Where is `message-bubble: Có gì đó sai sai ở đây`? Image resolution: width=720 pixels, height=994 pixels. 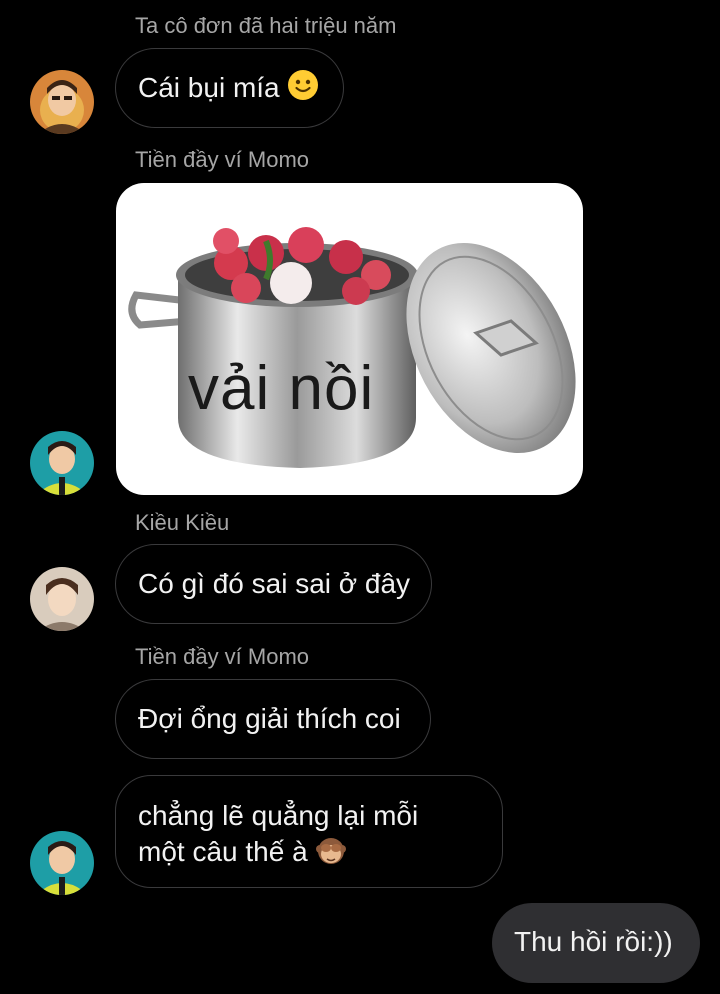
message-bubble: Có gì đó sai sai ở đây is located at coordinates (273, 584).